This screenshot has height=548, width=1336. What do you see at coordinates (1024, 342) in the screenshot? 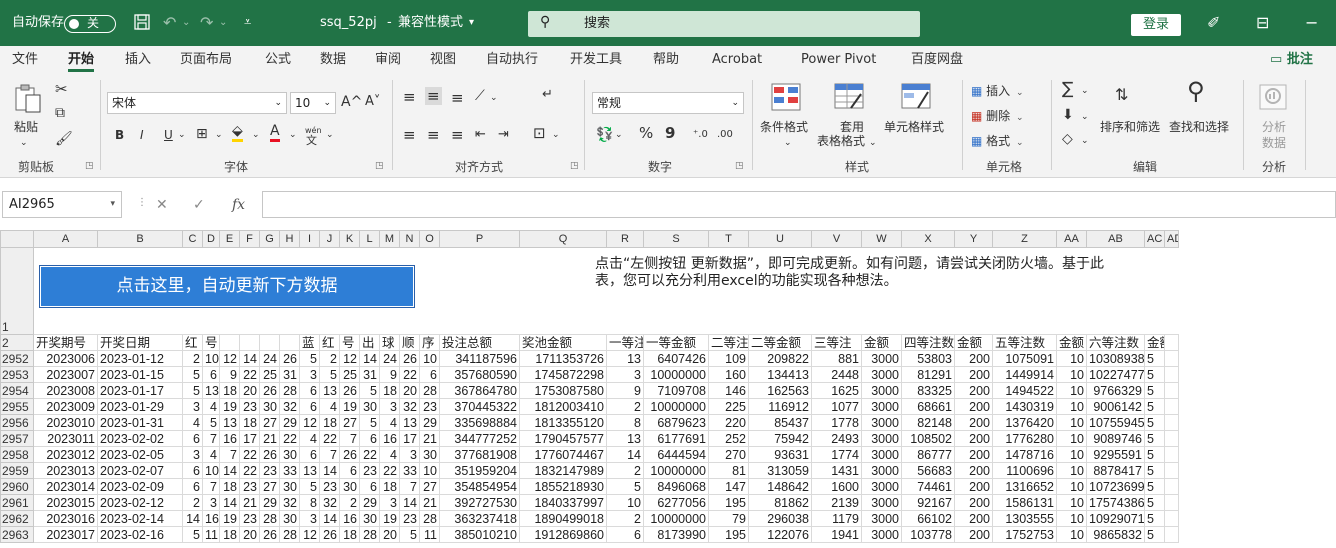
I see `column-label-cell: 五等注数` at bounding box center [1024, 342].